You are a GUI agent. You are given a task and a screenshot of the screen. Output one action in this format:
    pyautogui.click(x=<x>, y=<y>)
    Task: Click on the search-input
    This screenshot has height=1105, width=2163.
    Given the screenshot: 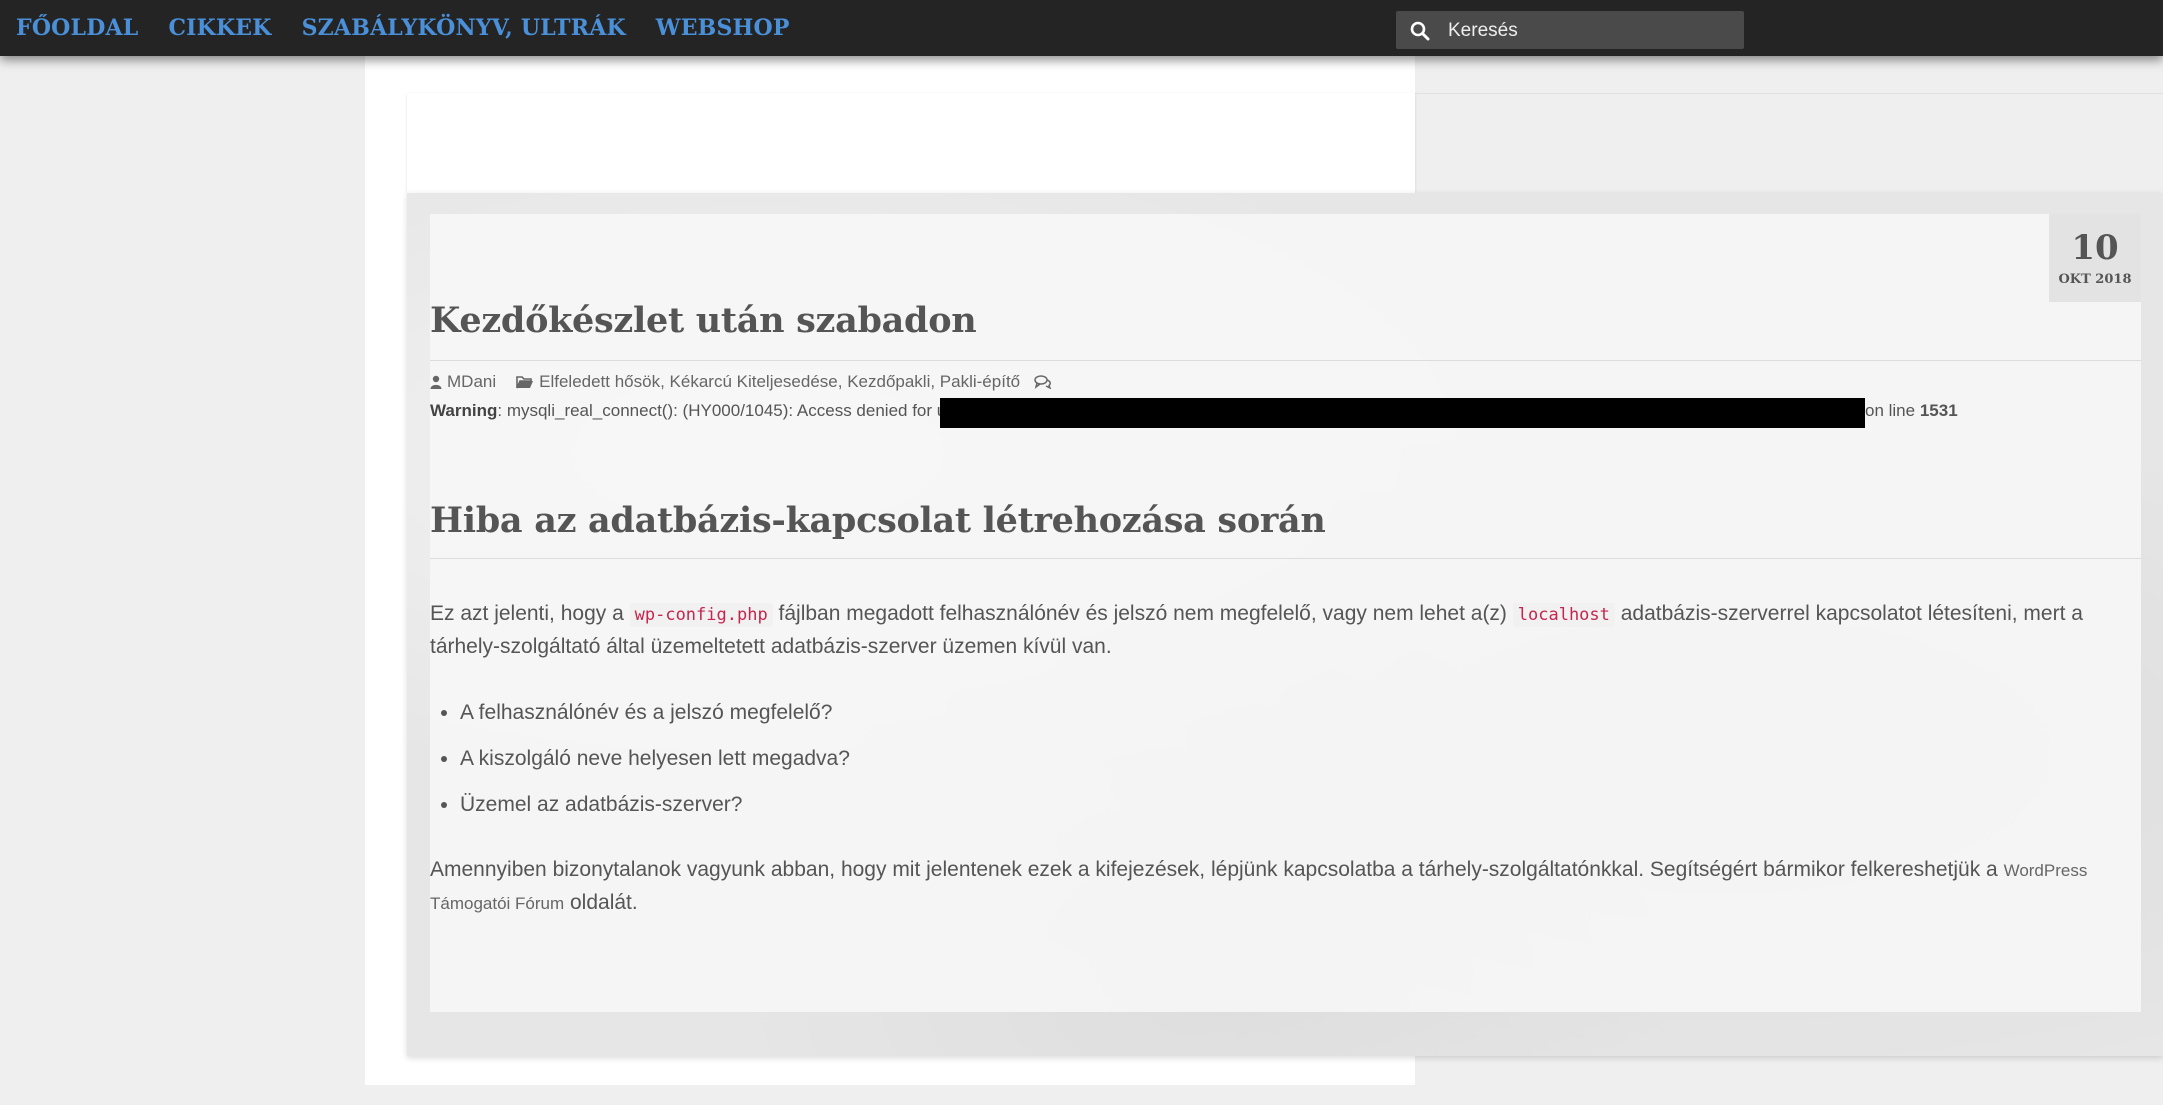 What is the action you would take?
    pyautogui.click(x=1593, y=31)
    